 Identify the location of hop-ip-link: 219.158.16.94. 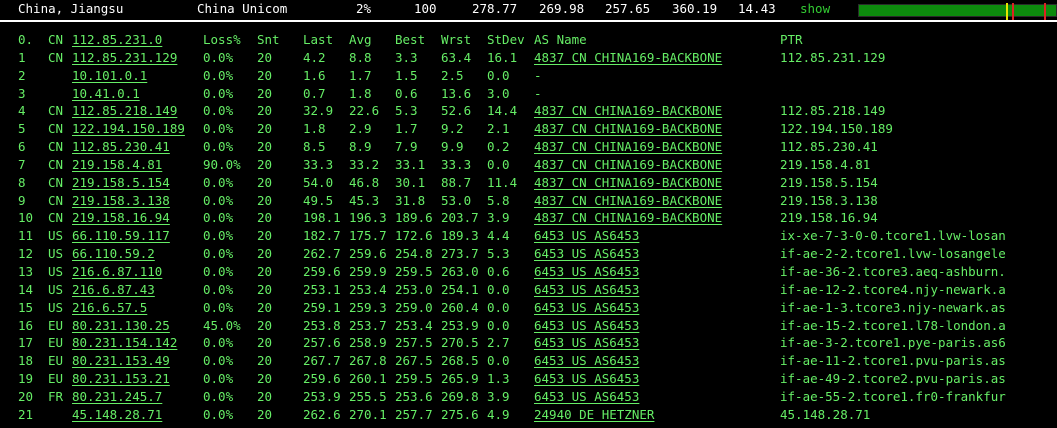
(121, 218).